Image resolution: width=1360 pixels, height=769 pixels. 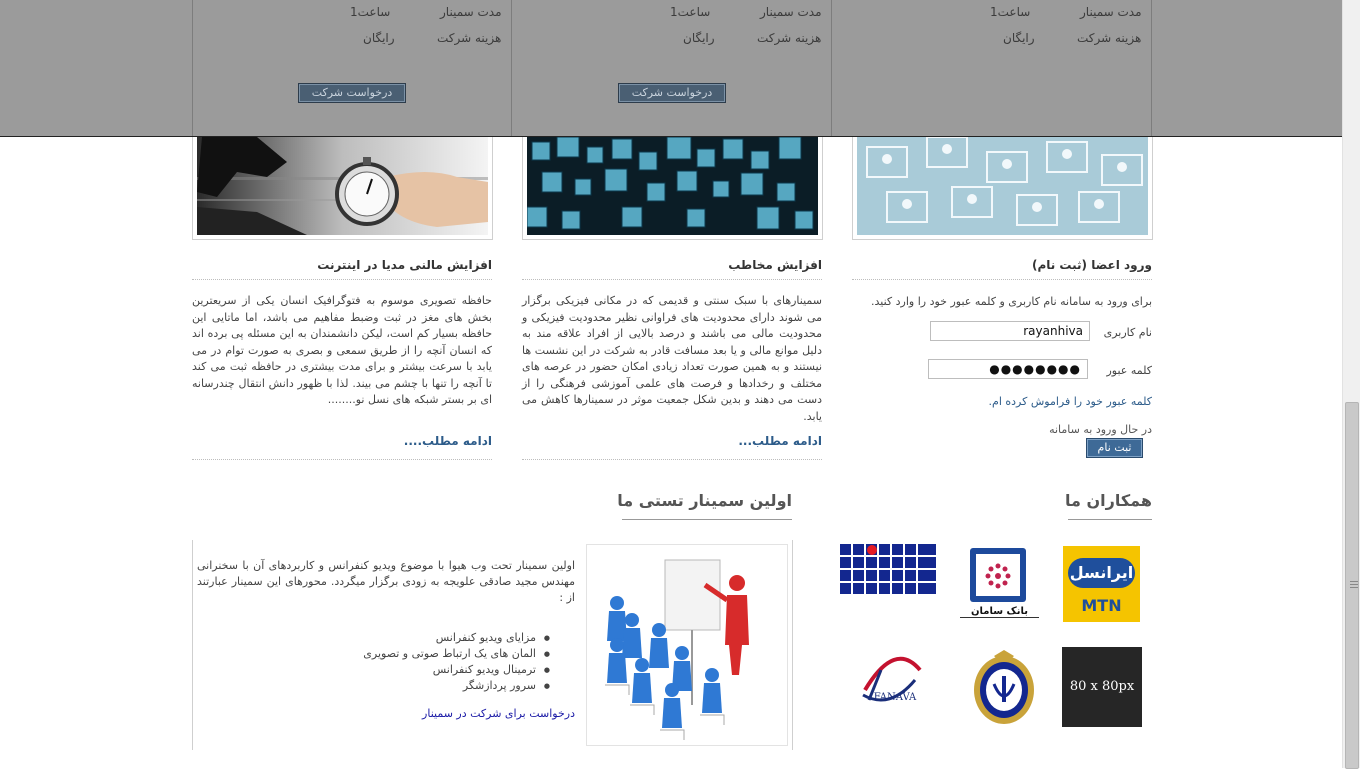 I want to click on irancell-logo: ایرانسل MTN, so click(x=1101, y=584).